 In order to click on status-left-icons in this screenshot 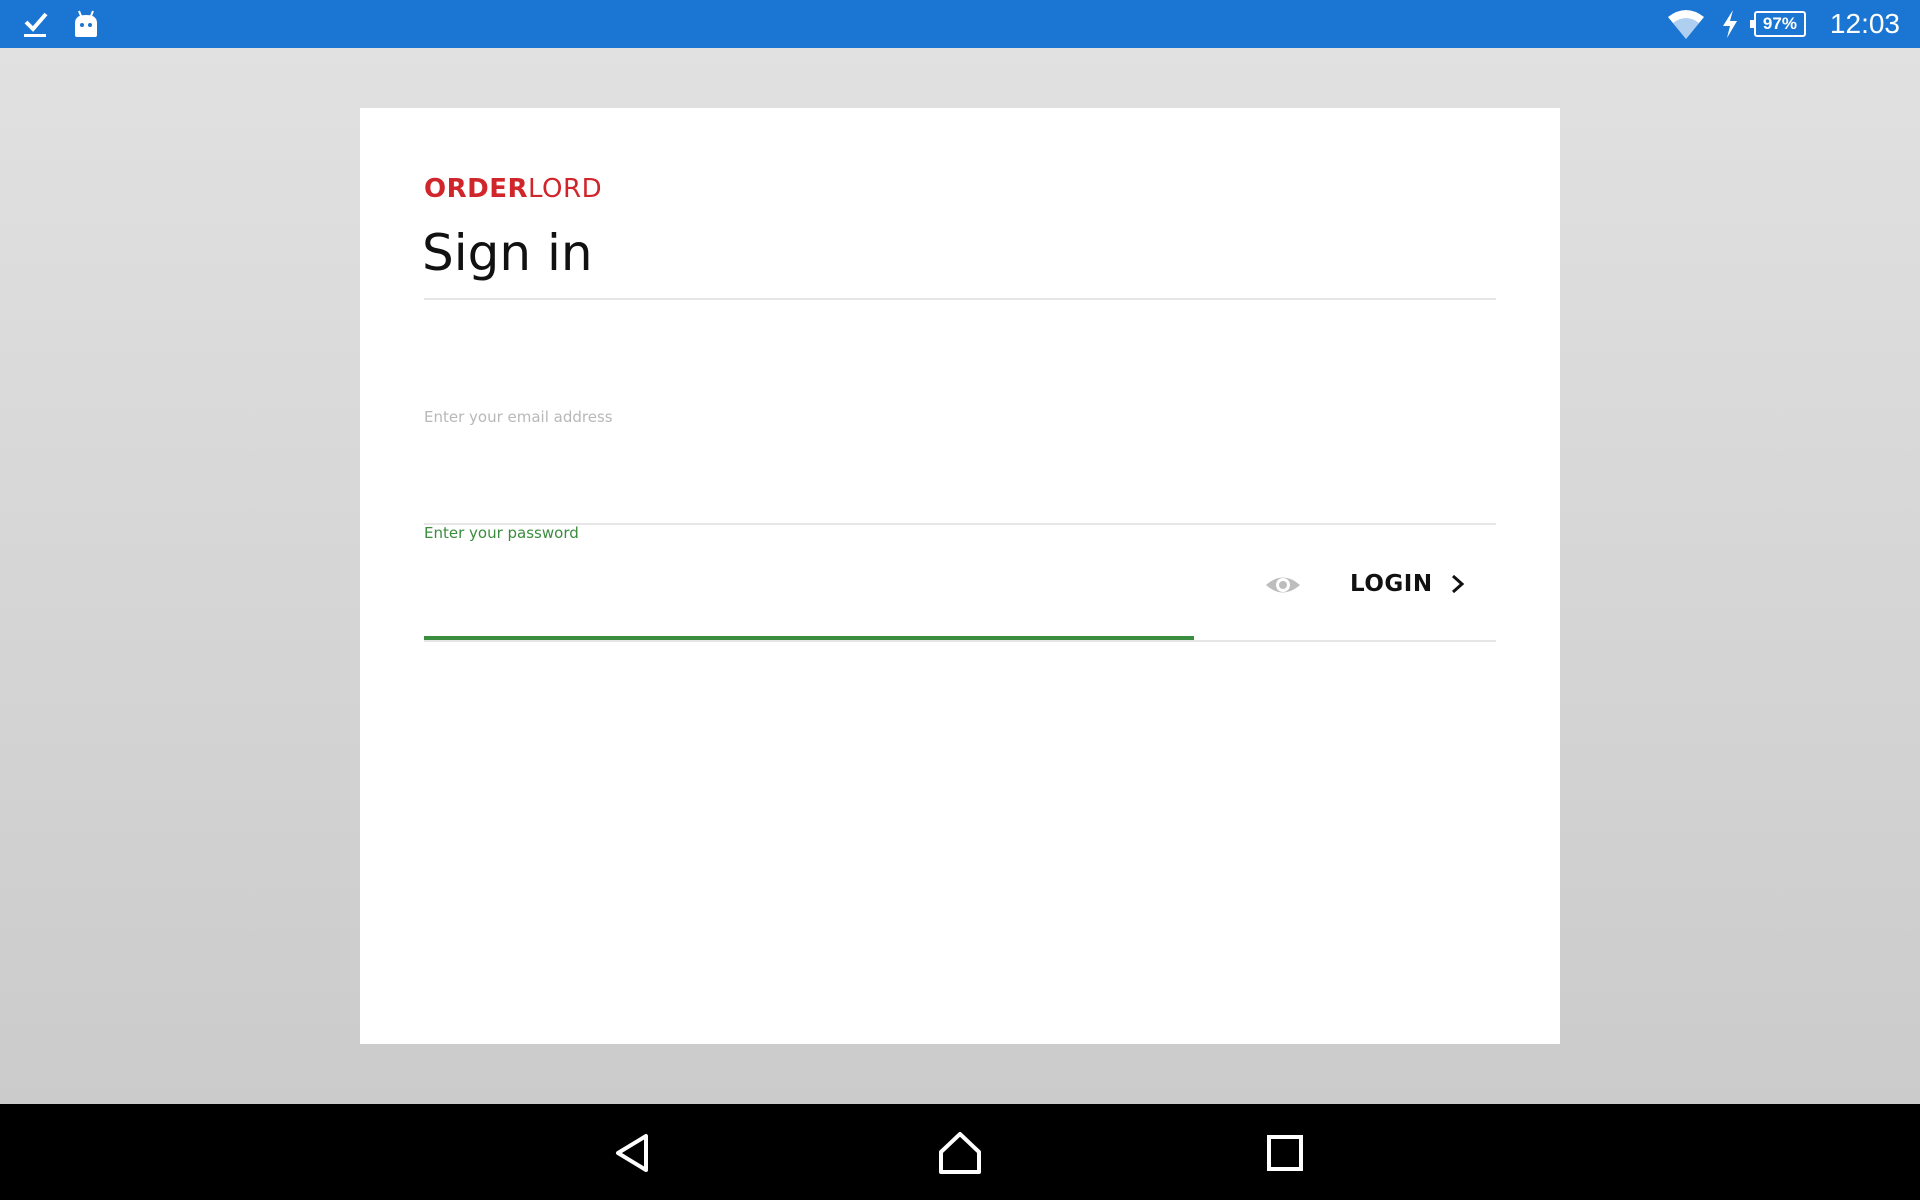, I will do `click(50, 24)`.